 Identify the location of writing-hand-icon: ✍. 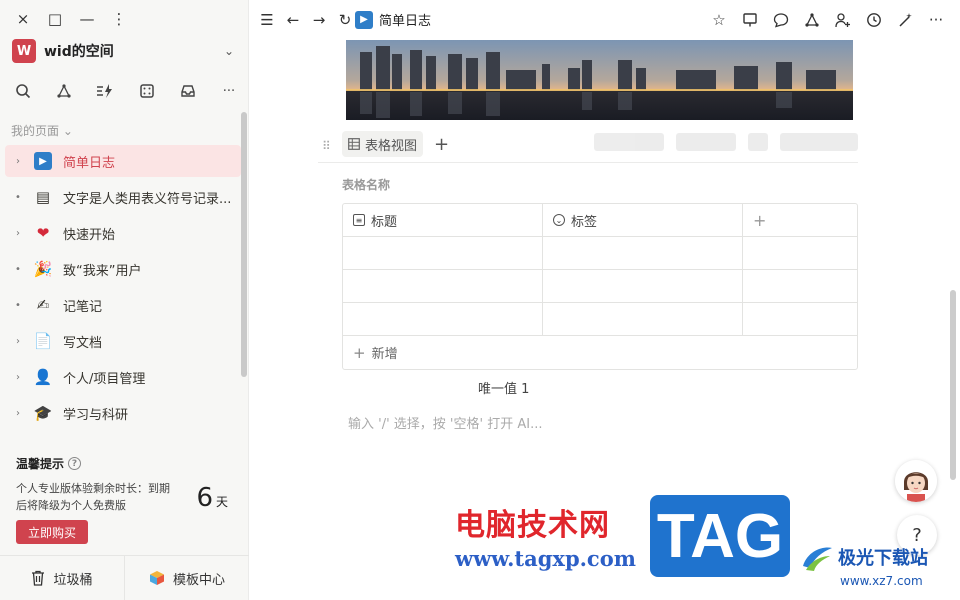
(43, 305).